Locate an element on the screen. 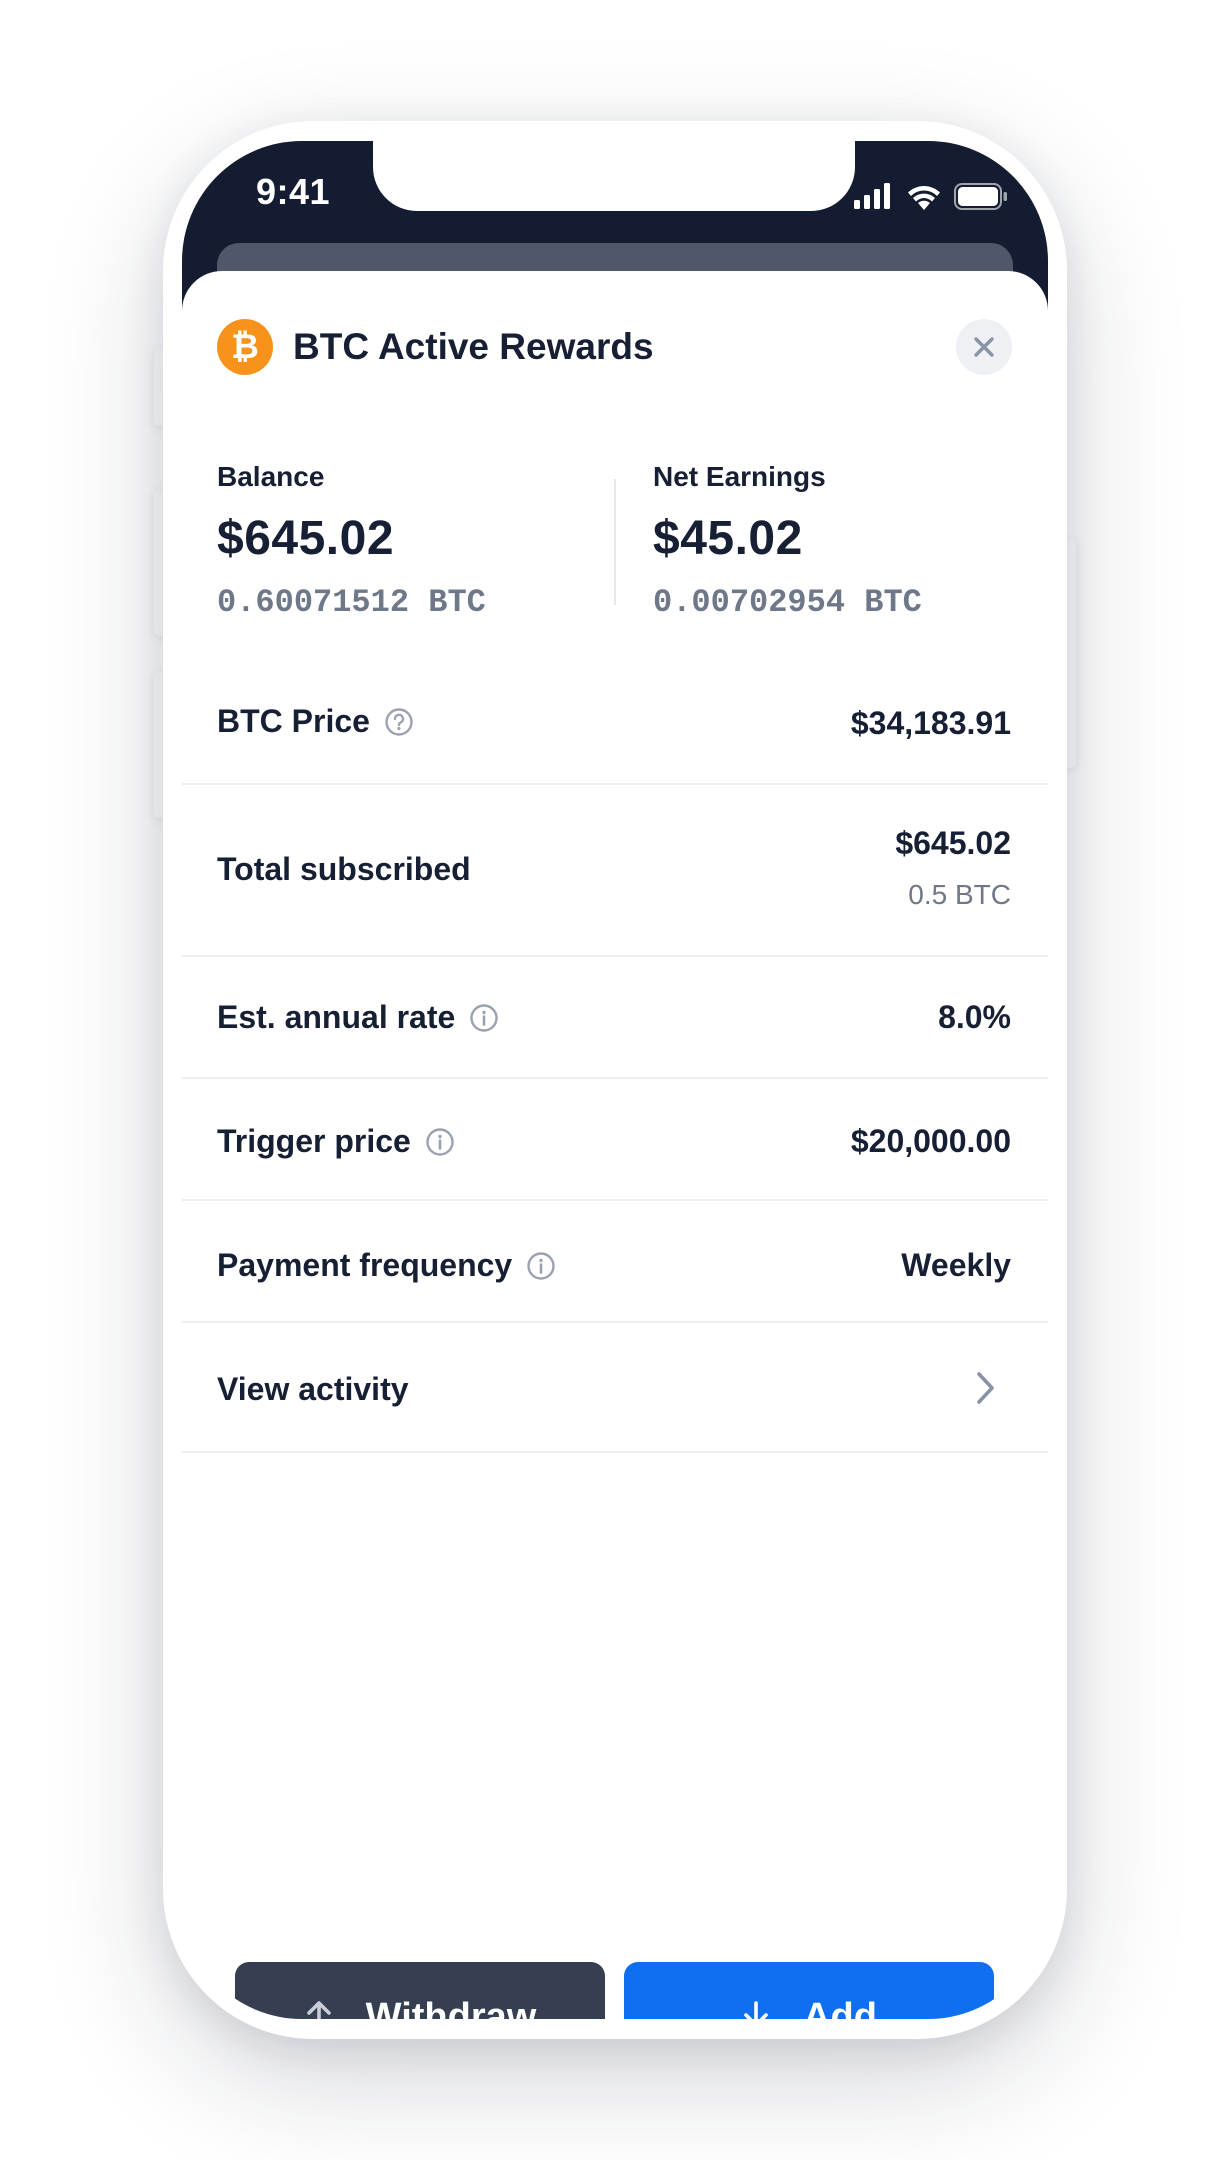  phone-notch is located at coordinates (614, 176).